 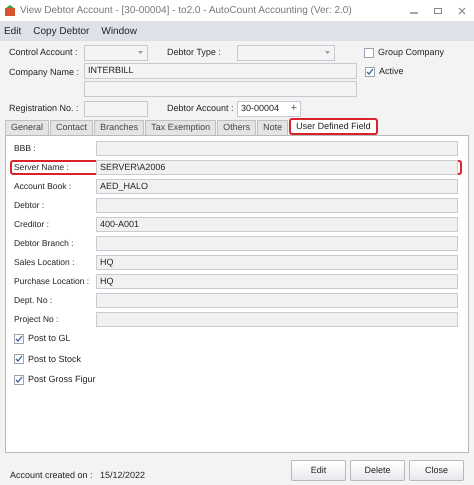 I want to click on field-label: Debtor Branch :, so click(x=44, y=243).